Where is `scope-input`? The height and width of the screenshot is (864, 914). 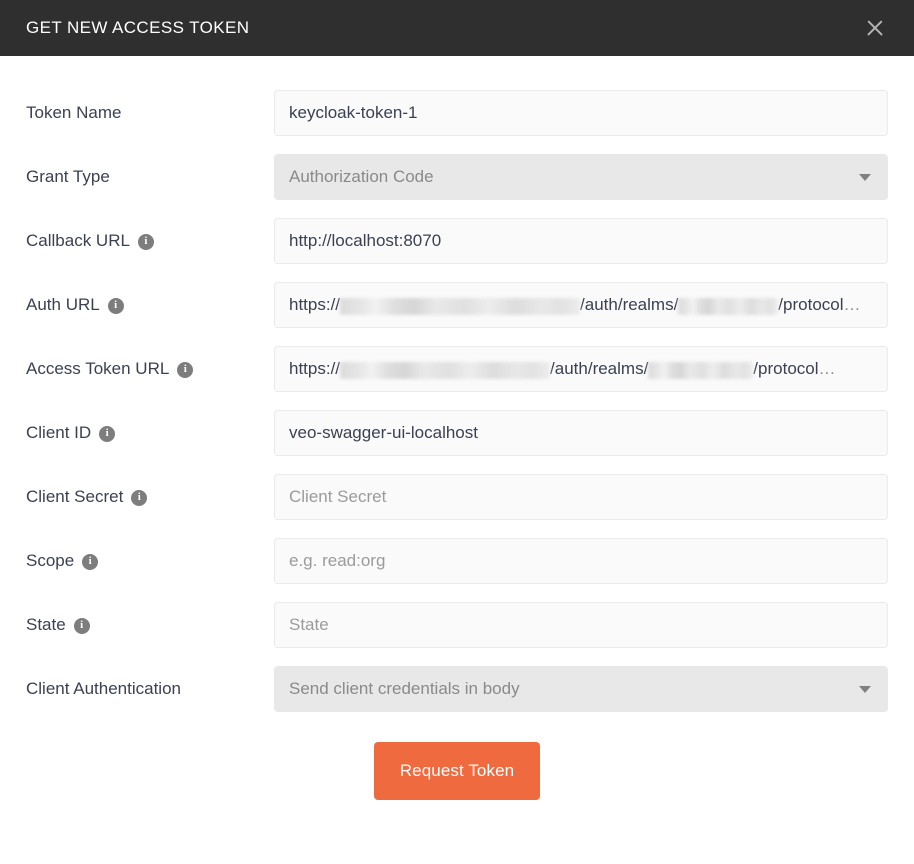 scope-input is located at coordinates (581, 561).